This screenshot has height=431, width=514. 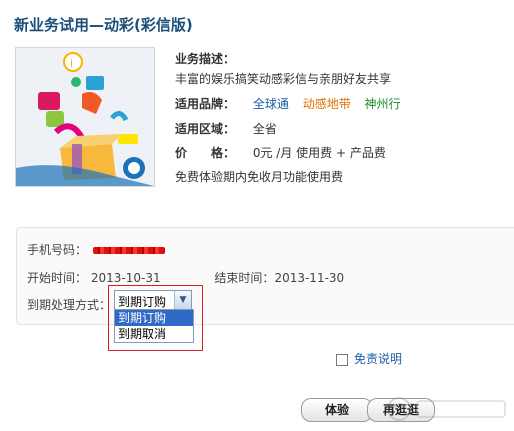 What do you see at coordinates (57, 278) in the screenshot?
I see `start-time-label: 开始时间：` at bounding box center [57, 278].